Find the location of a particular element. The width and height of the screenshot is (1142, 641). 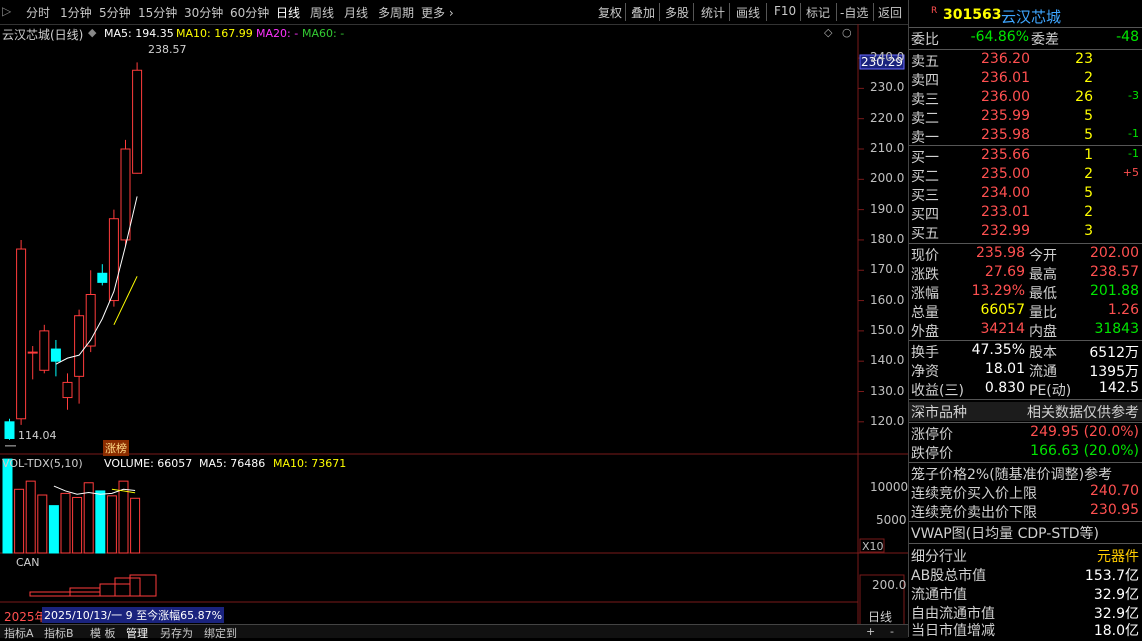

order-sell-5: 卖五 236.20 23 is located at coordinates (1002, 60).